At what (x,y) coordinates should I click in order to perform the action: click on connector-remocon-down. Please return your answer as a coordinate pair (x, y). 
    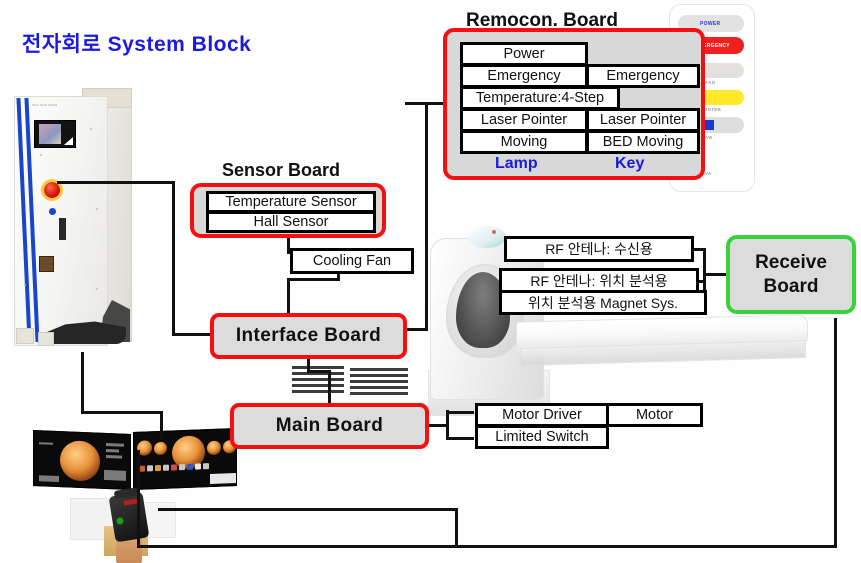
    Looking at the image, I should click on (426, 216).